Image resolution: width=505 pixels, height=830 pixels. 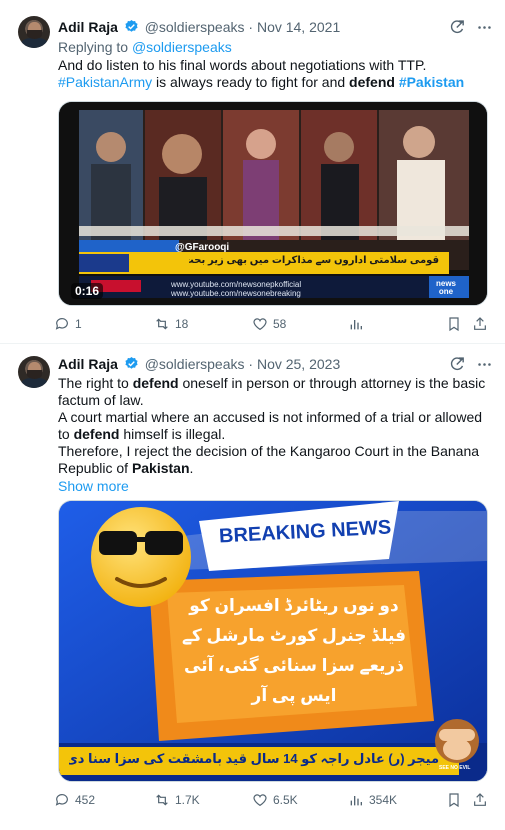 What do you see at coordinates (87, 291) in the screenshot?
I see `video-duration: 0:16` at bounding box center [87, 291].